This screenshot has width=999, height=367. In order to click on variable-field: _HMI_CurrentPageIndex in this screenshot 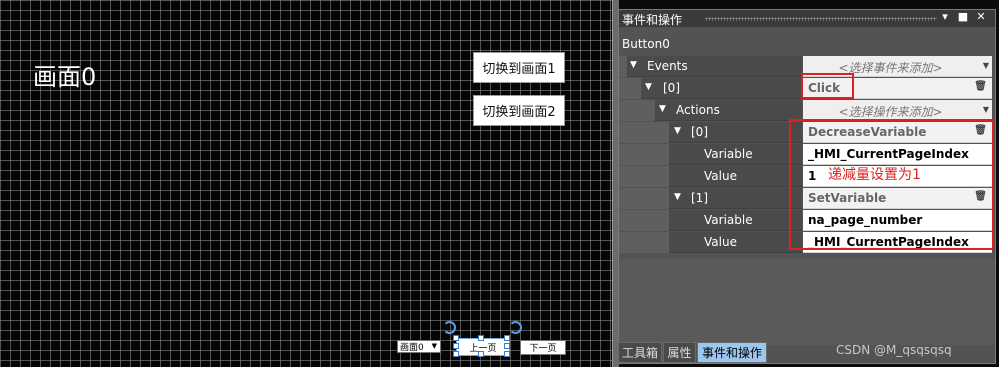, I will do `click(897, 154)`.